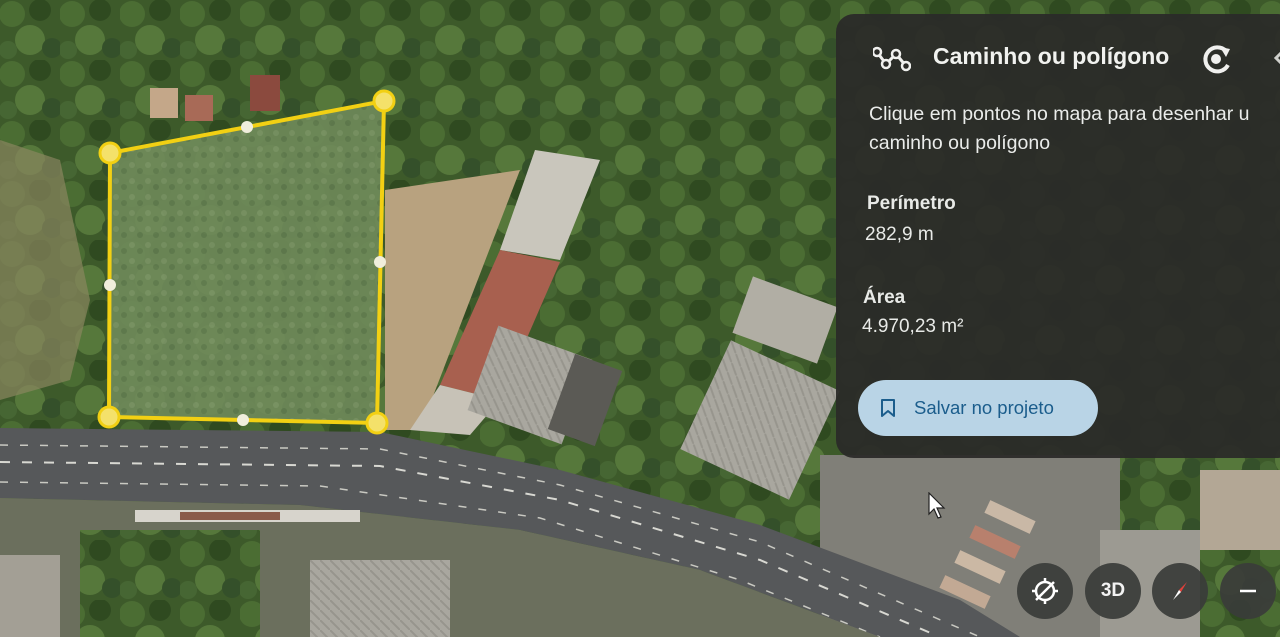 This screenshot has width=1280, height=637. Describe the element at coordinates (1218, 59) in the screenshot. I see `refresh-icon` at that location.